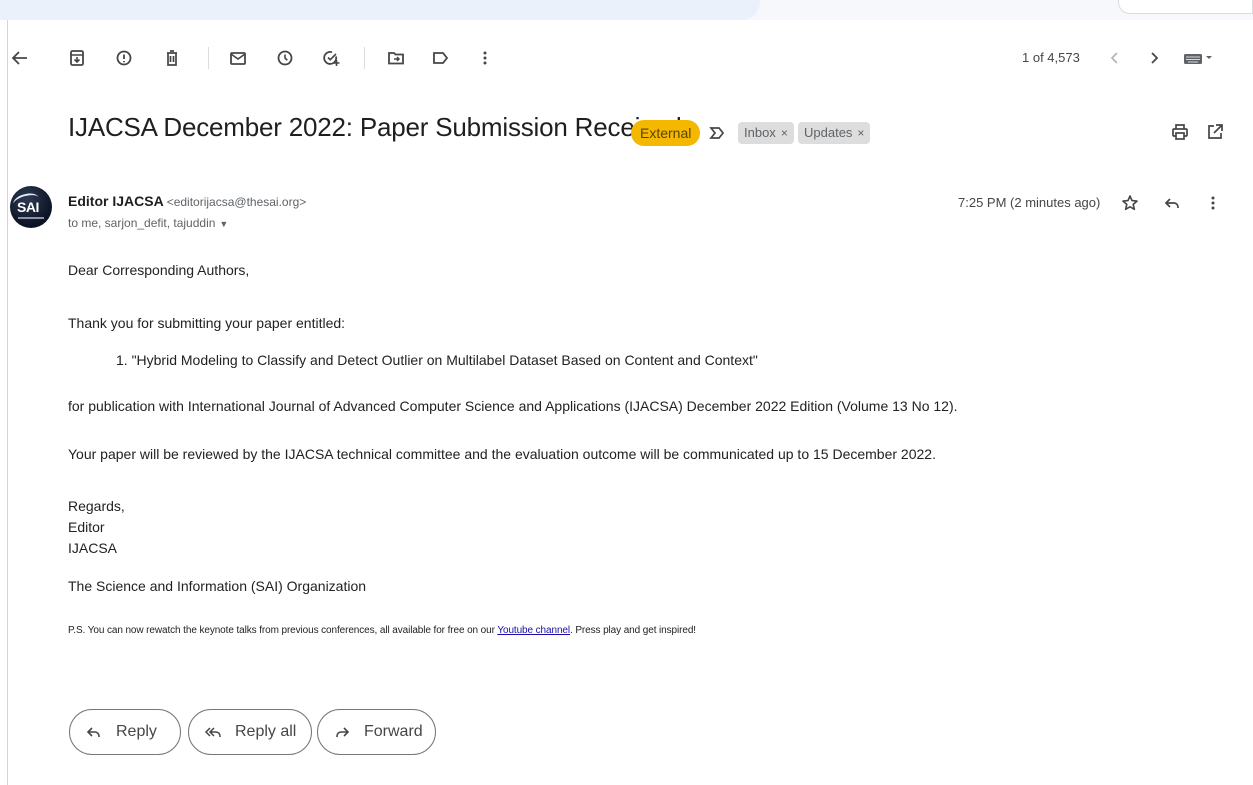 The height and width of the screenshot is (785, 1253). What do you see at coordinates (7, 402) in the screenshot?
I see `left-divider` at bounding box center [7, 402].